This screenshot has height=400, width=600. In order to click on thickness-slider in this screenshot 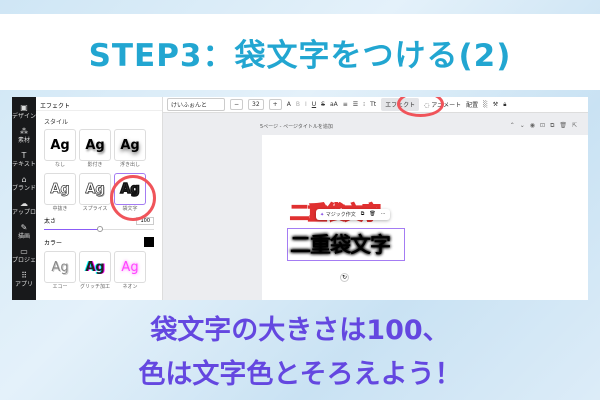, I will do `click(99, 229)`.